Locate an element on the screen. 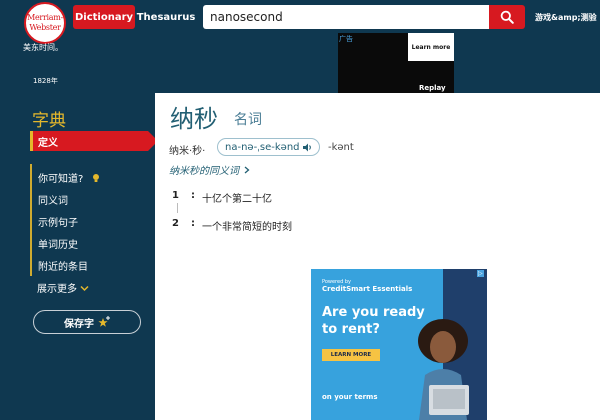 Image resolution: width=600 pixels, height=420 pixels. sidebar-item-nearby-entries: 附近的条目 is located at coordinates (63, 265).